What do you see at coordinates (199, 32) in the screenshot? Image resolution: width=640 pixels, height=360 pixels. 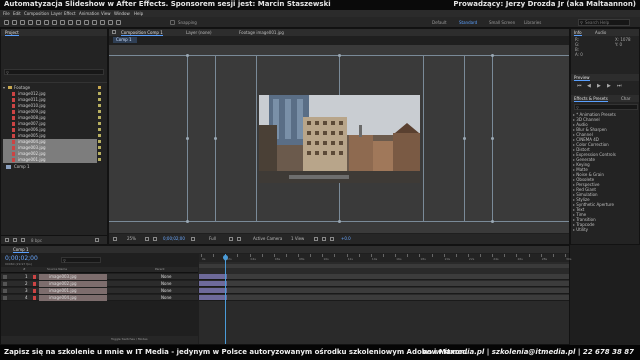 I see `tab-layer: Layer (none)` at bounding box center [199, 32].